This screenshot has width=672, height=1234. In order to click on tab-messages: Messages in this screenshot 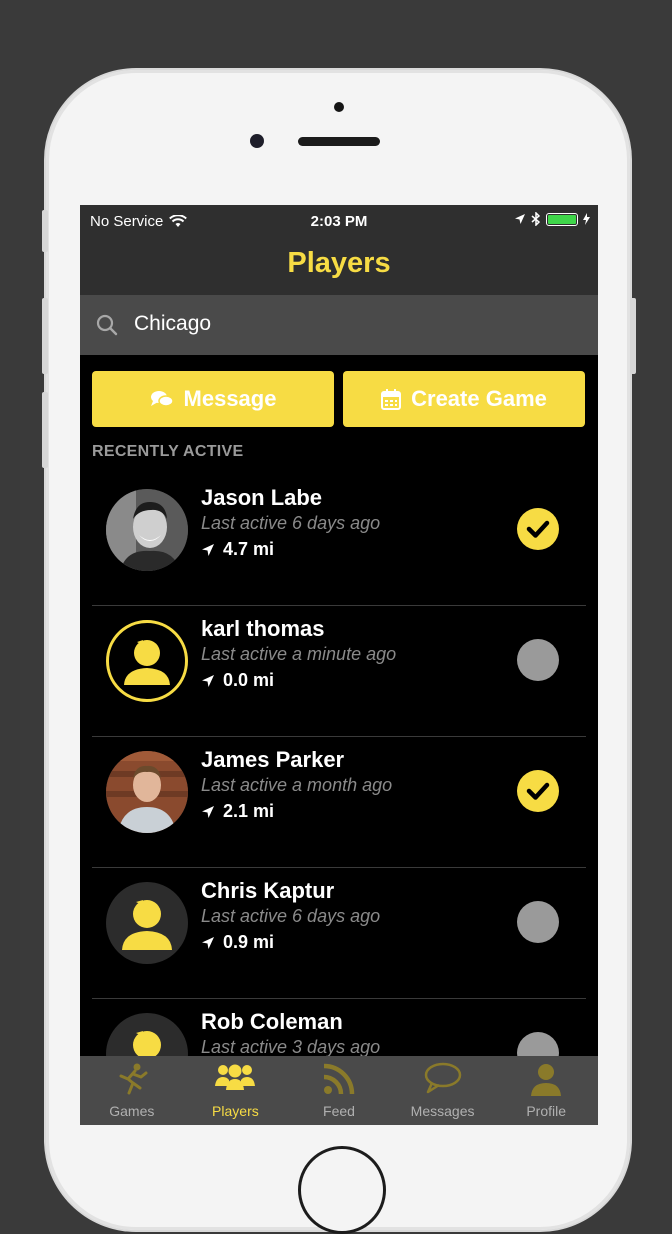, I will do `click(443, 1090)`.